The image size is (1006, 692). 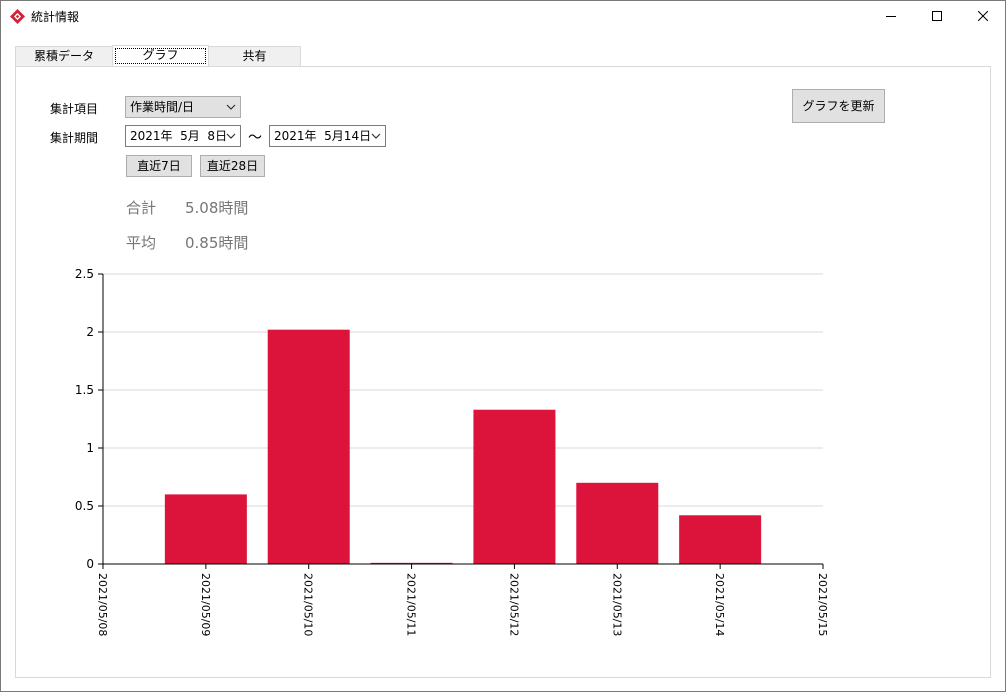 What do you see at coordinates (84, 274) in the screenshot?
I see `y-tick-label: 2.5` at bounding box center [84, 274].